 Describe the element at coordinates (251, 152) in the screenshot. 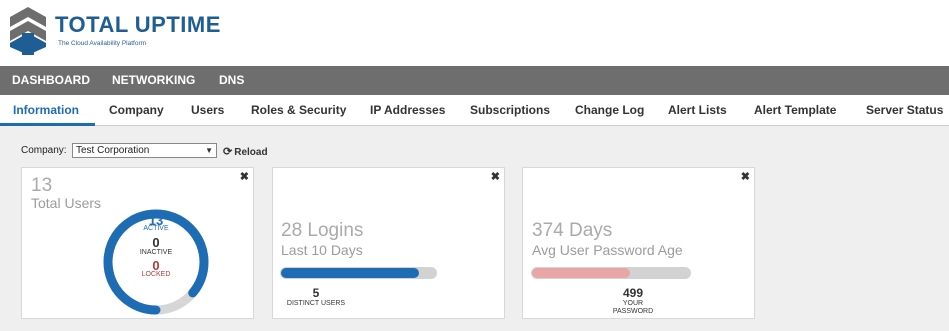

I see `reload-label: Reload` at that location.